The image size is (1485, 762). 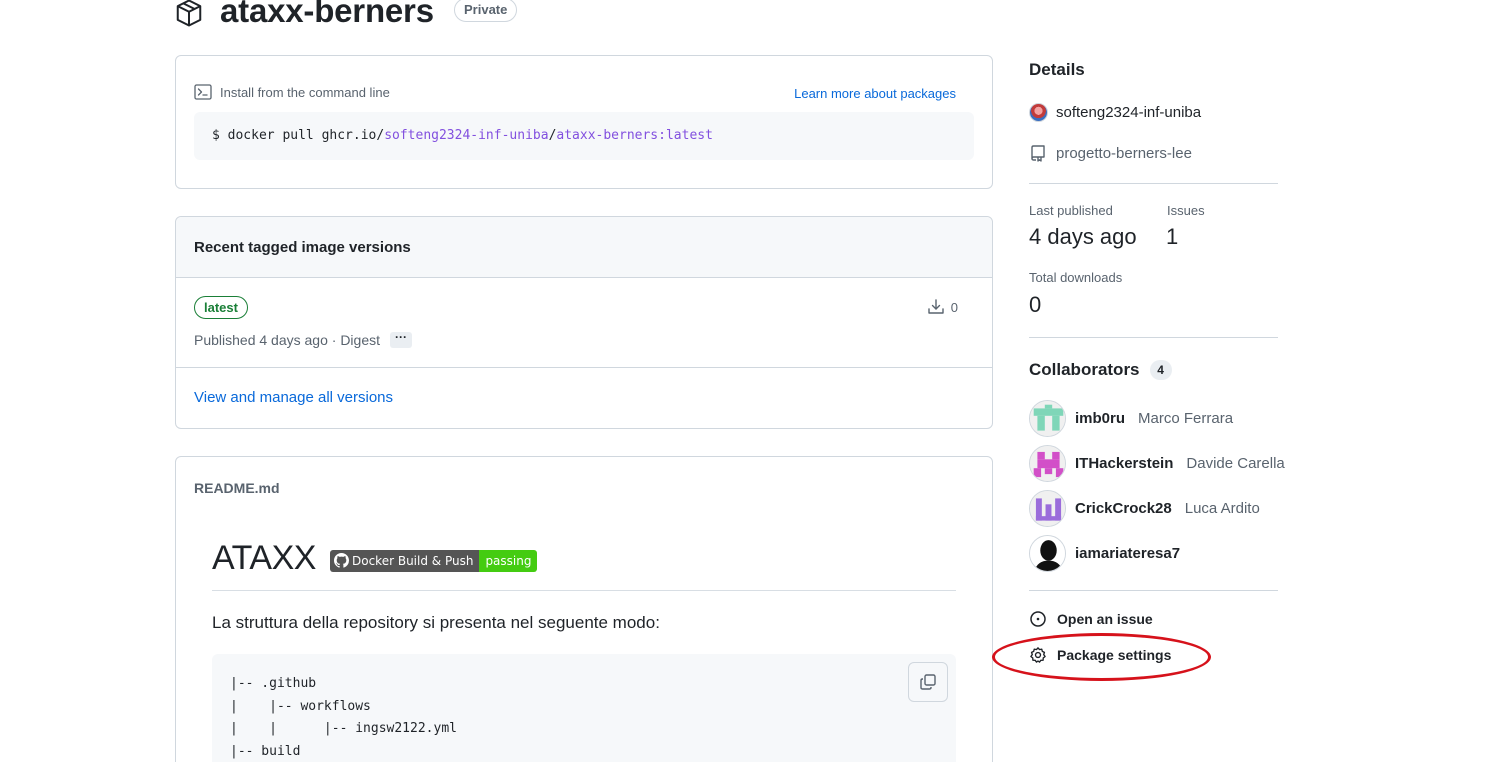 What do you see at coordinates (287, 340) in the screenshot?
I see `published-text: Published 4 days ago · Digest` at bounding box center [287, 340].